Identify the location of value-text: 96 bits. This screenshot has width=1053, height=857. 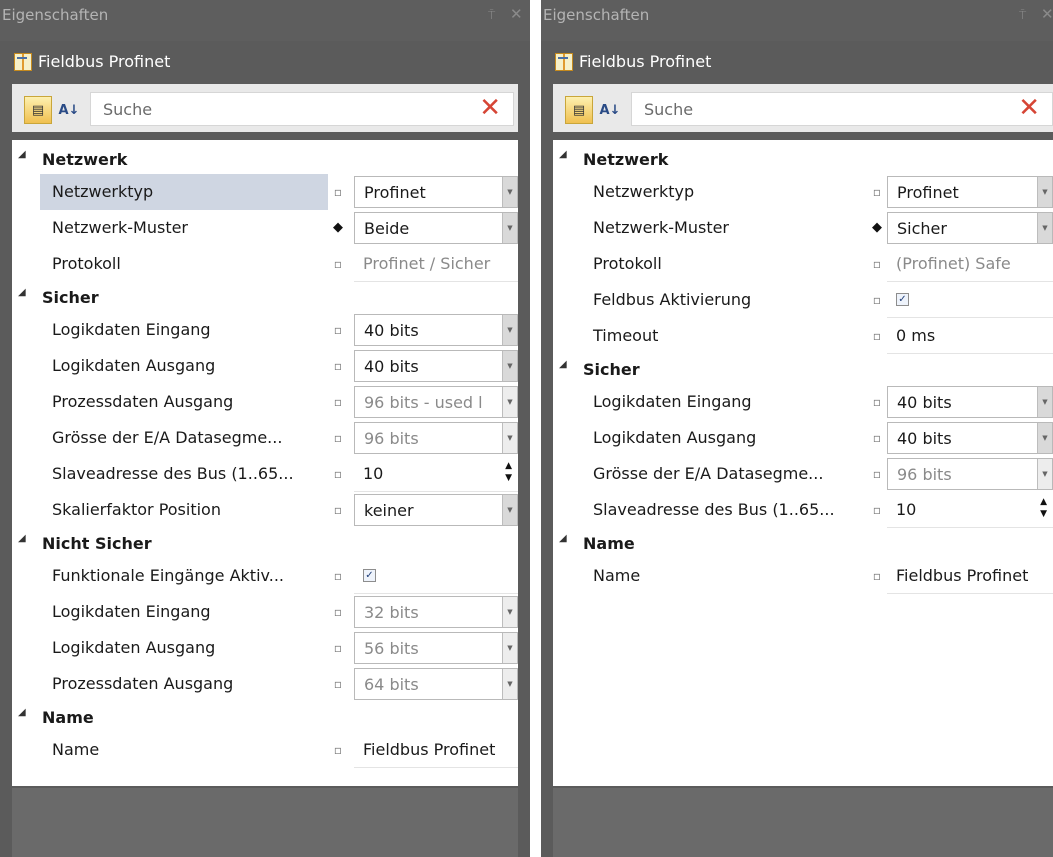
(391, 438).